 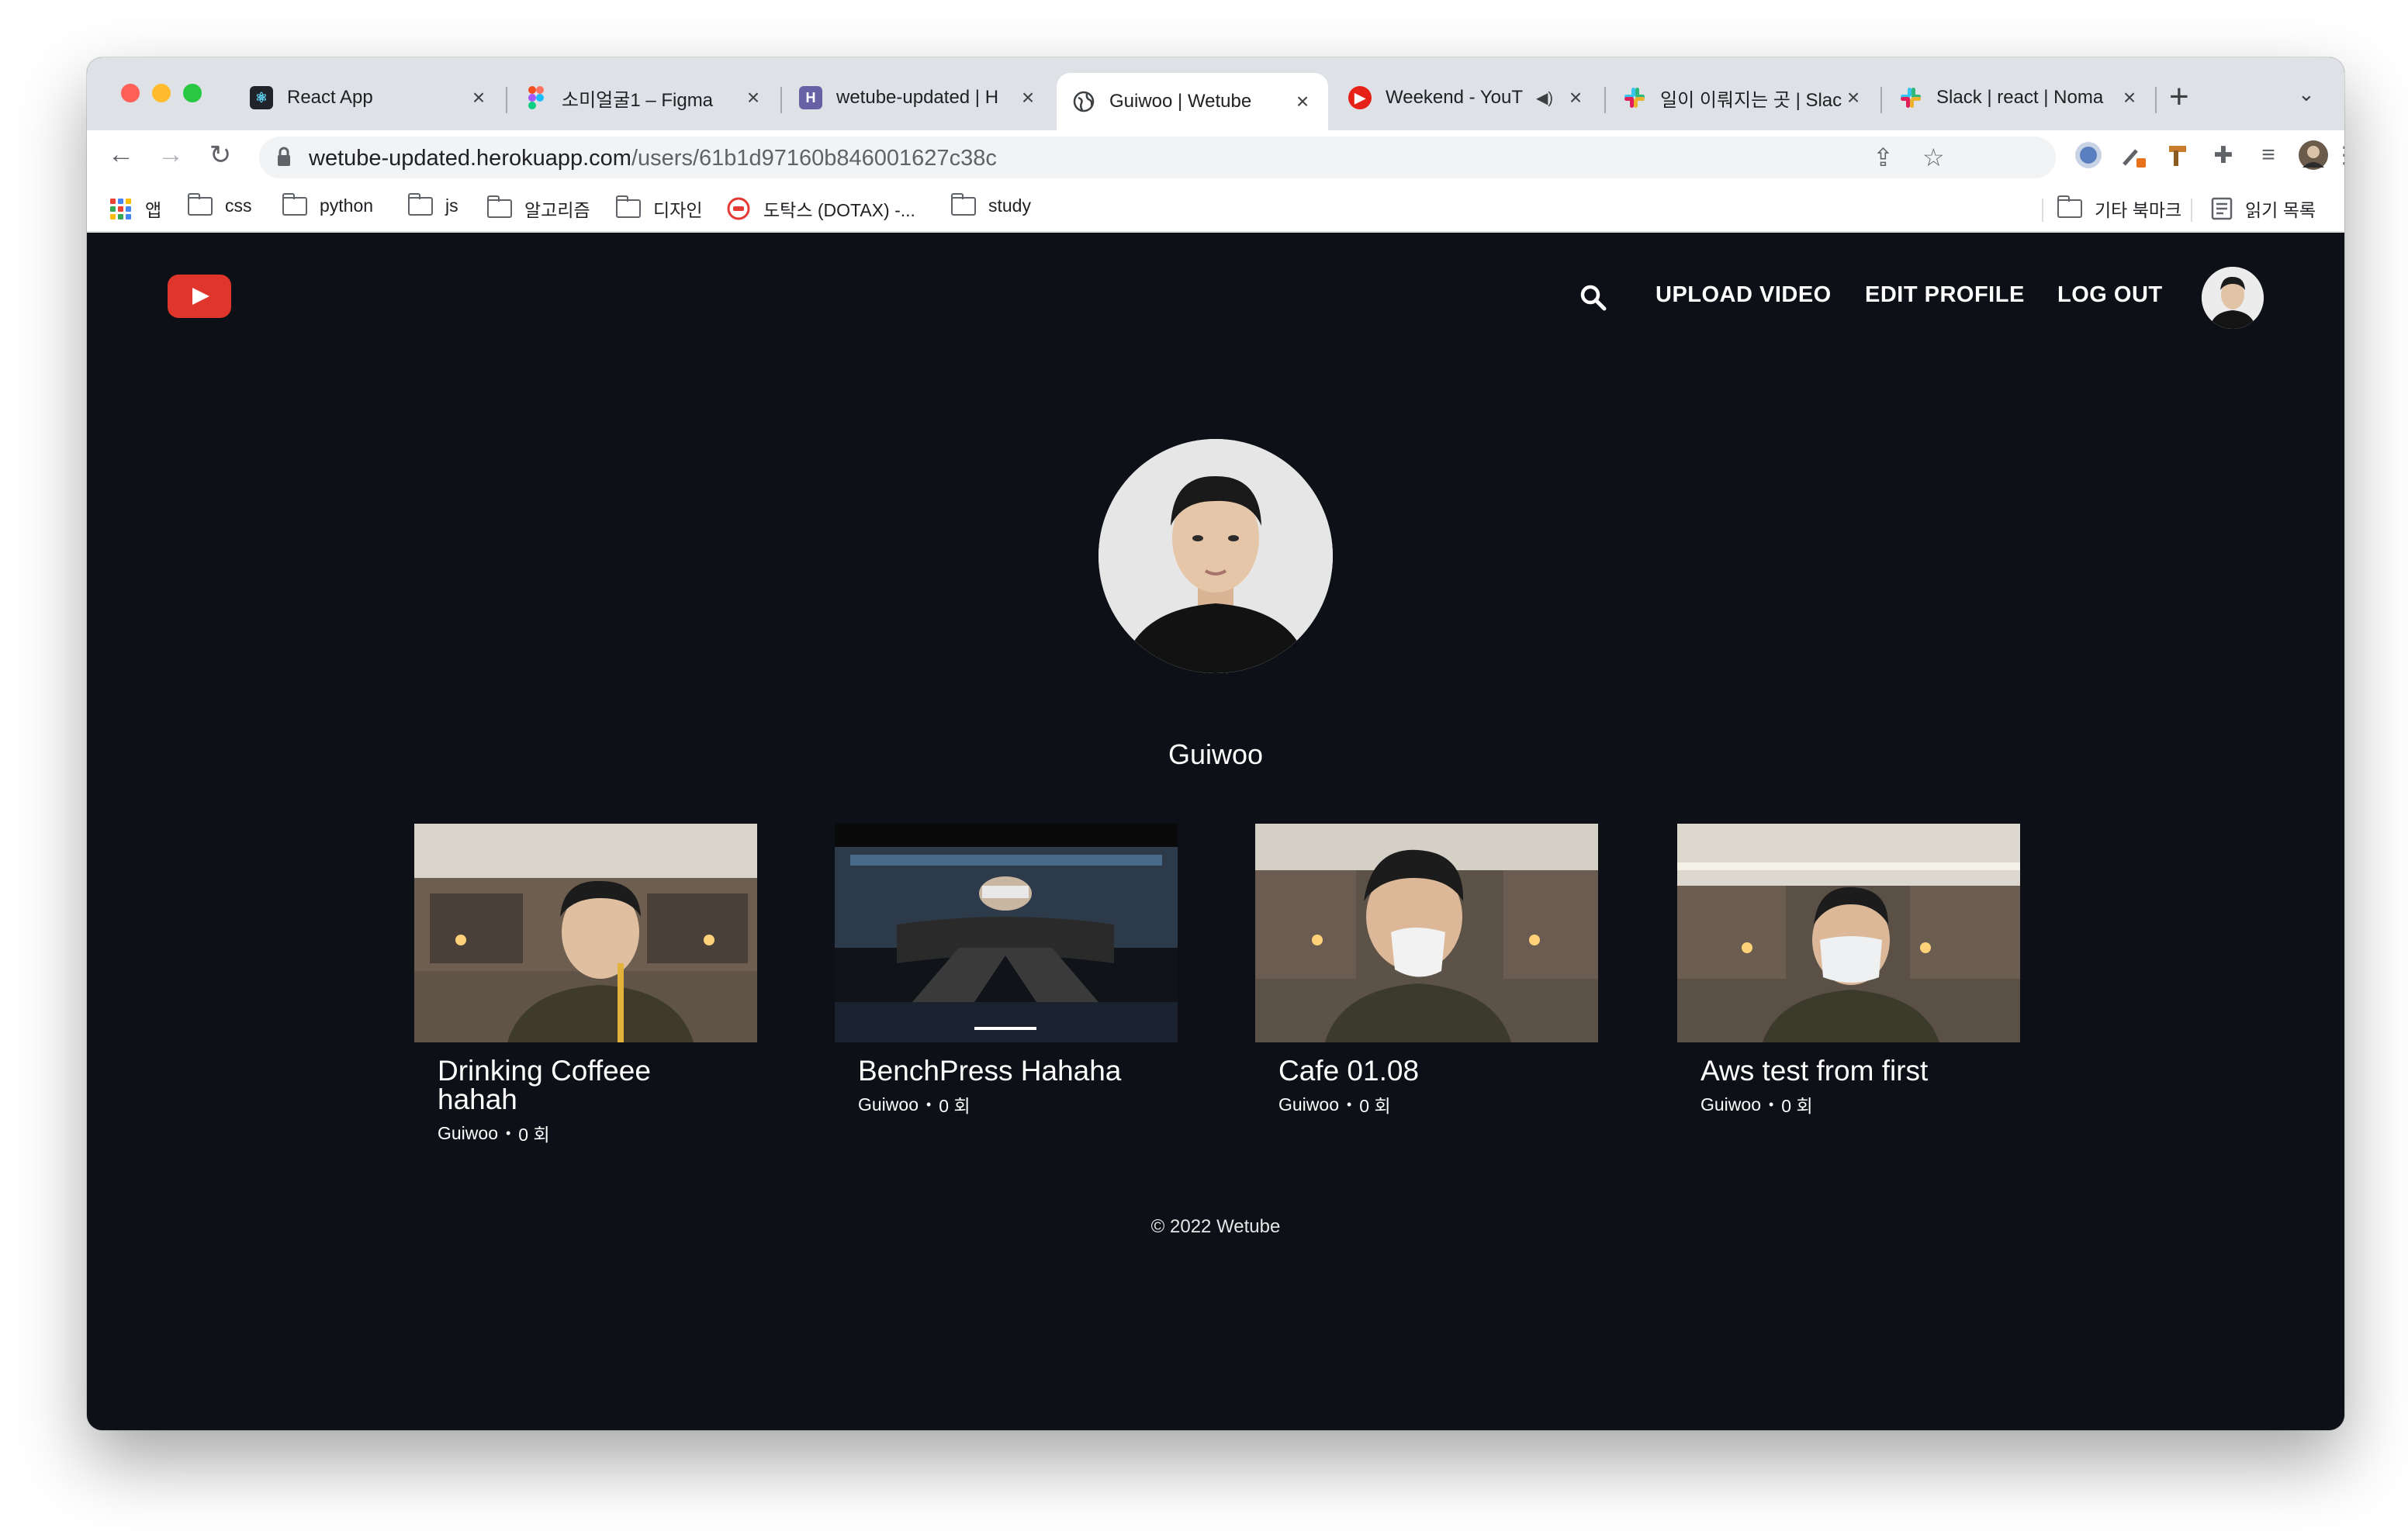 What do you see at coordinates (1006, 1070) in the screenshot?
I see `video-title: BenchPress Hahaha` at bounding box center [1006, 1070].